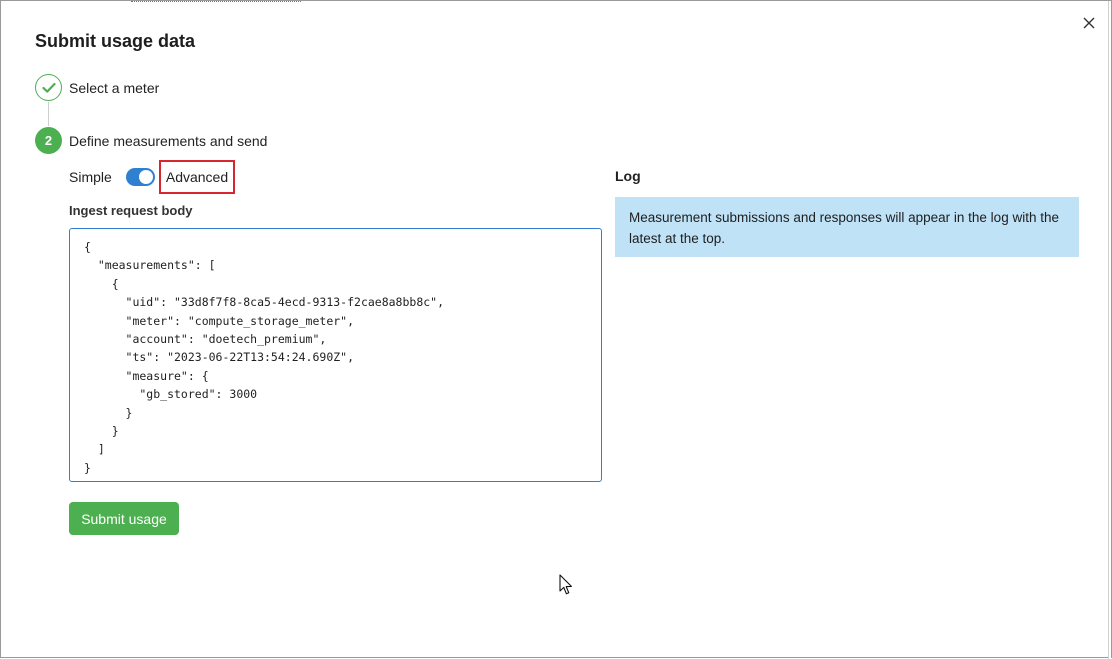 Image resolution: width=1112 pixels, height=659 pixels. Describe the element at coordinates (565, 584) in the screenshot. I see `mouse-cursor-icon` at that location.